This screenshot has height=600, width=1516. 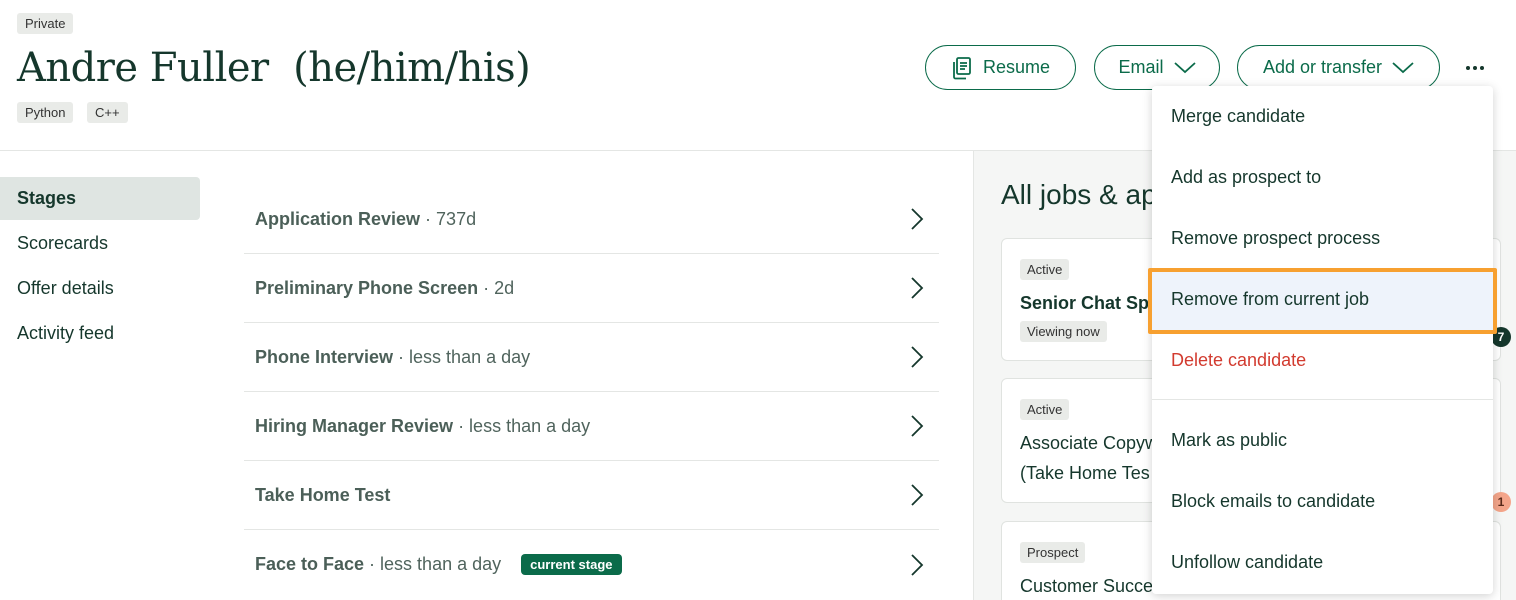 What do you see at coordinates (45, 23) in the screenshot?
I see `private-tag: Private` at bounding box center [45, 23].